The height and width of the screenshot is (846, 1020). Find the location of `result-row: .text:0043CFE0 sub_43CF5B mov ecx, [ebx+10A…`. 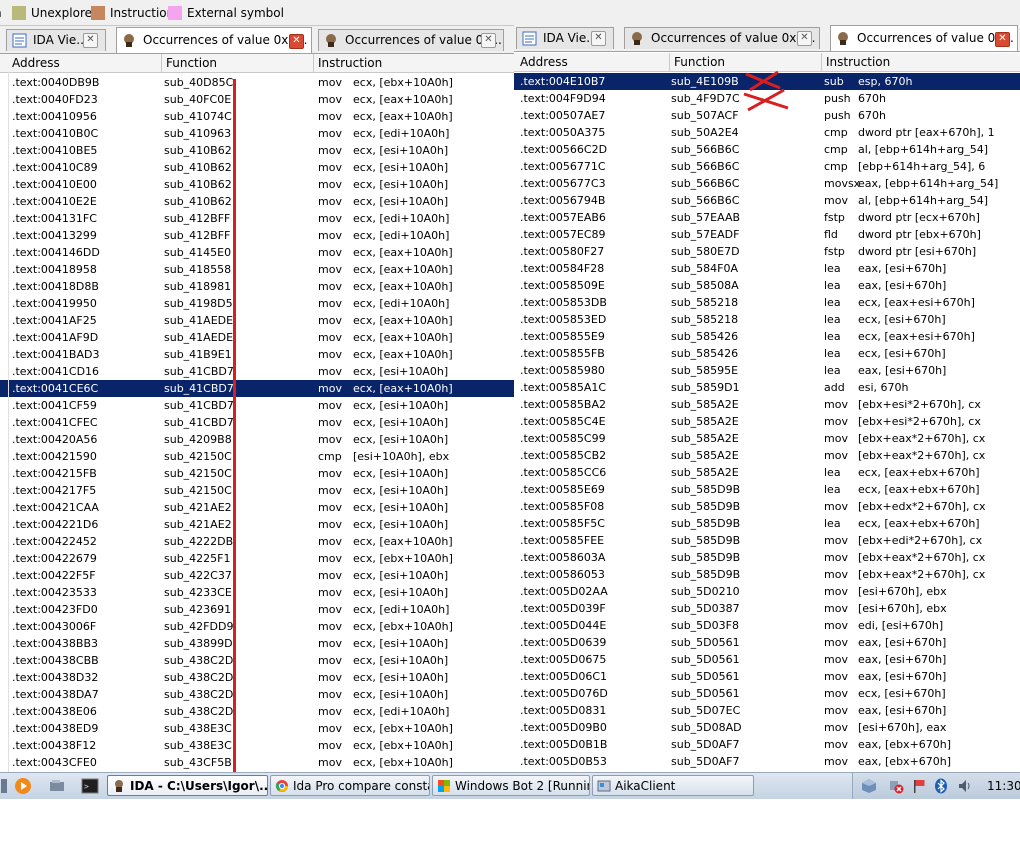

result-row: .text:0043CFE0 sub_43CF5B mov ecx, [ebx+10A… is located at coordinates (257, 762).